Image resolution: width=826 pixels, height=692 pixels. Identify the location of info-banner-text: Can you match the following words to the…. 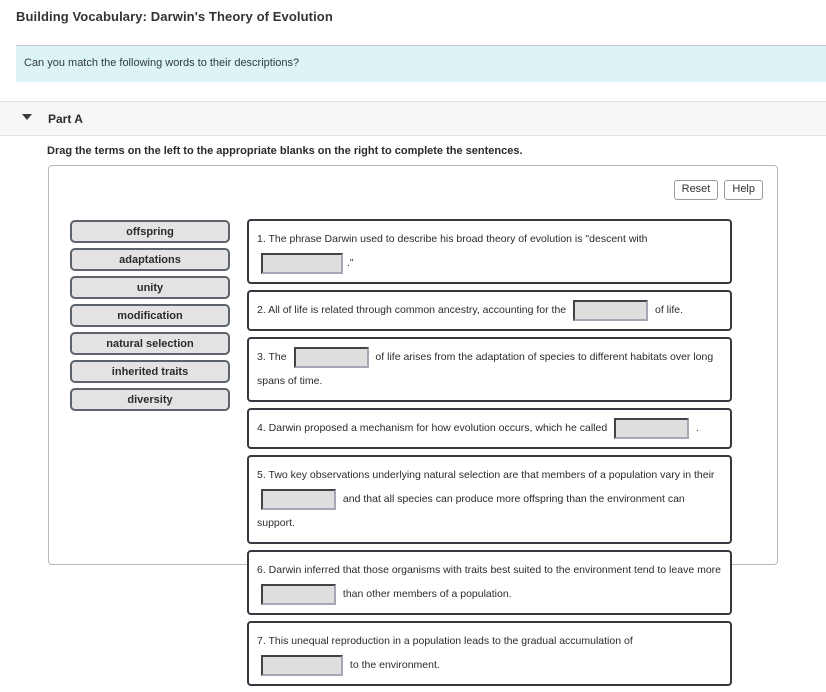
(162, 63).